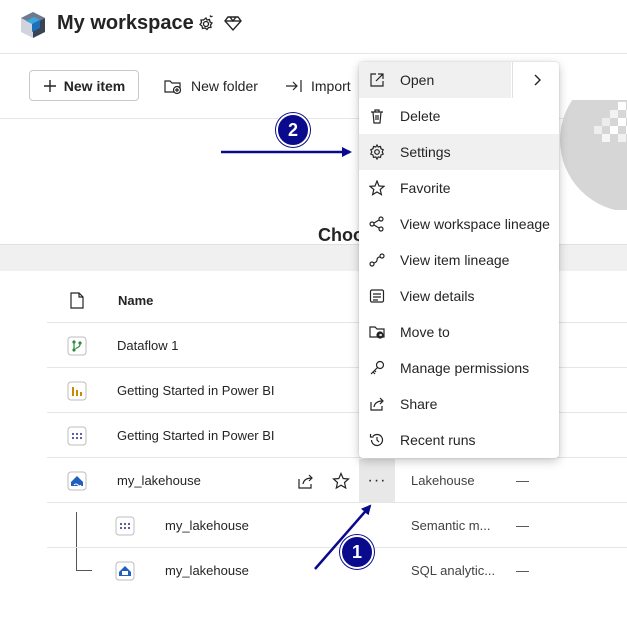  What do you see at coordinates (94, 85) in the screenshot?
I see `new-item-label: New item` at bounding box center [94, 85].